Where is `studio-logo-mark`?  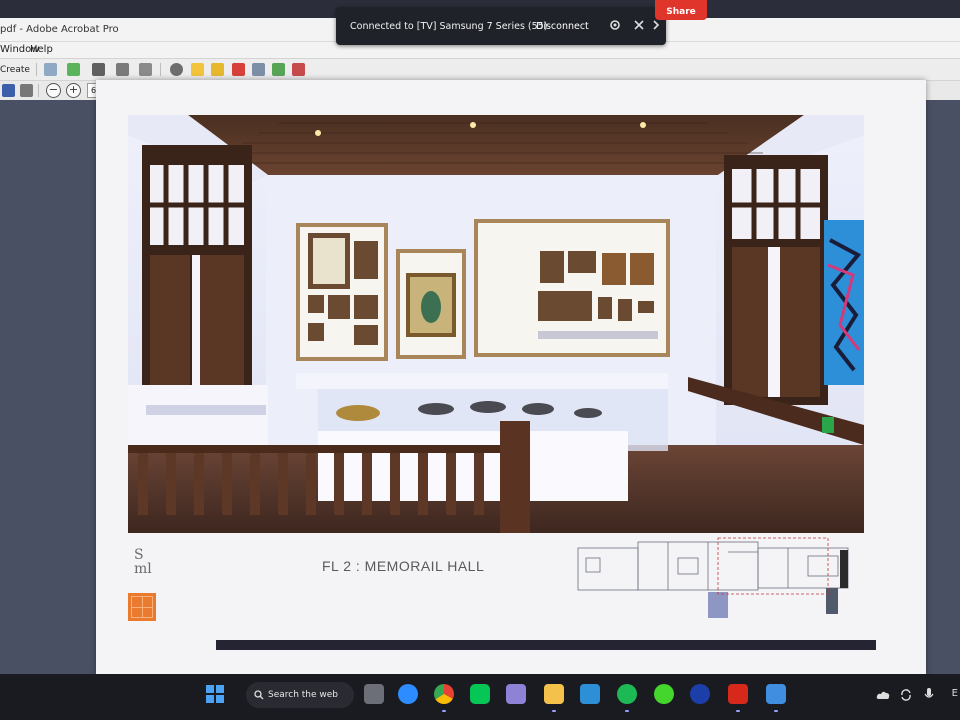
studio-logo-mark is located at coordinates (142, 607).